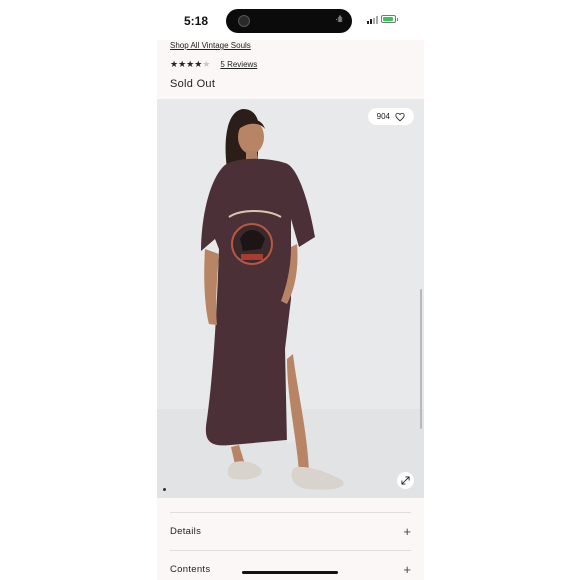  What do you see at coordinates (244, 21) in the screenshot?
I see `activity-icon` at bounding box center [244, 21].